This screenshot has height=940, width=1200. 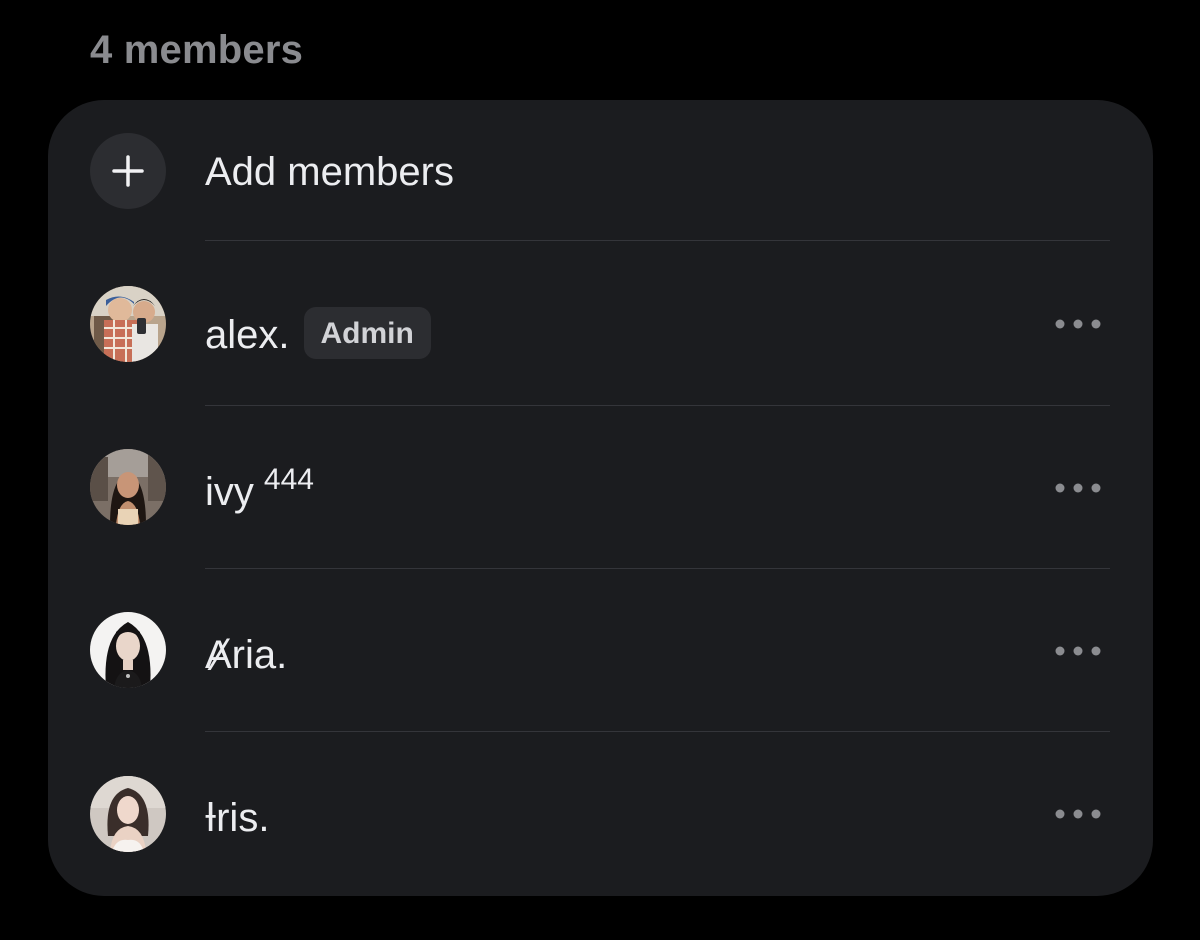 I want to click on member-name-label: Ⱥria., so click(x=246, y=655).